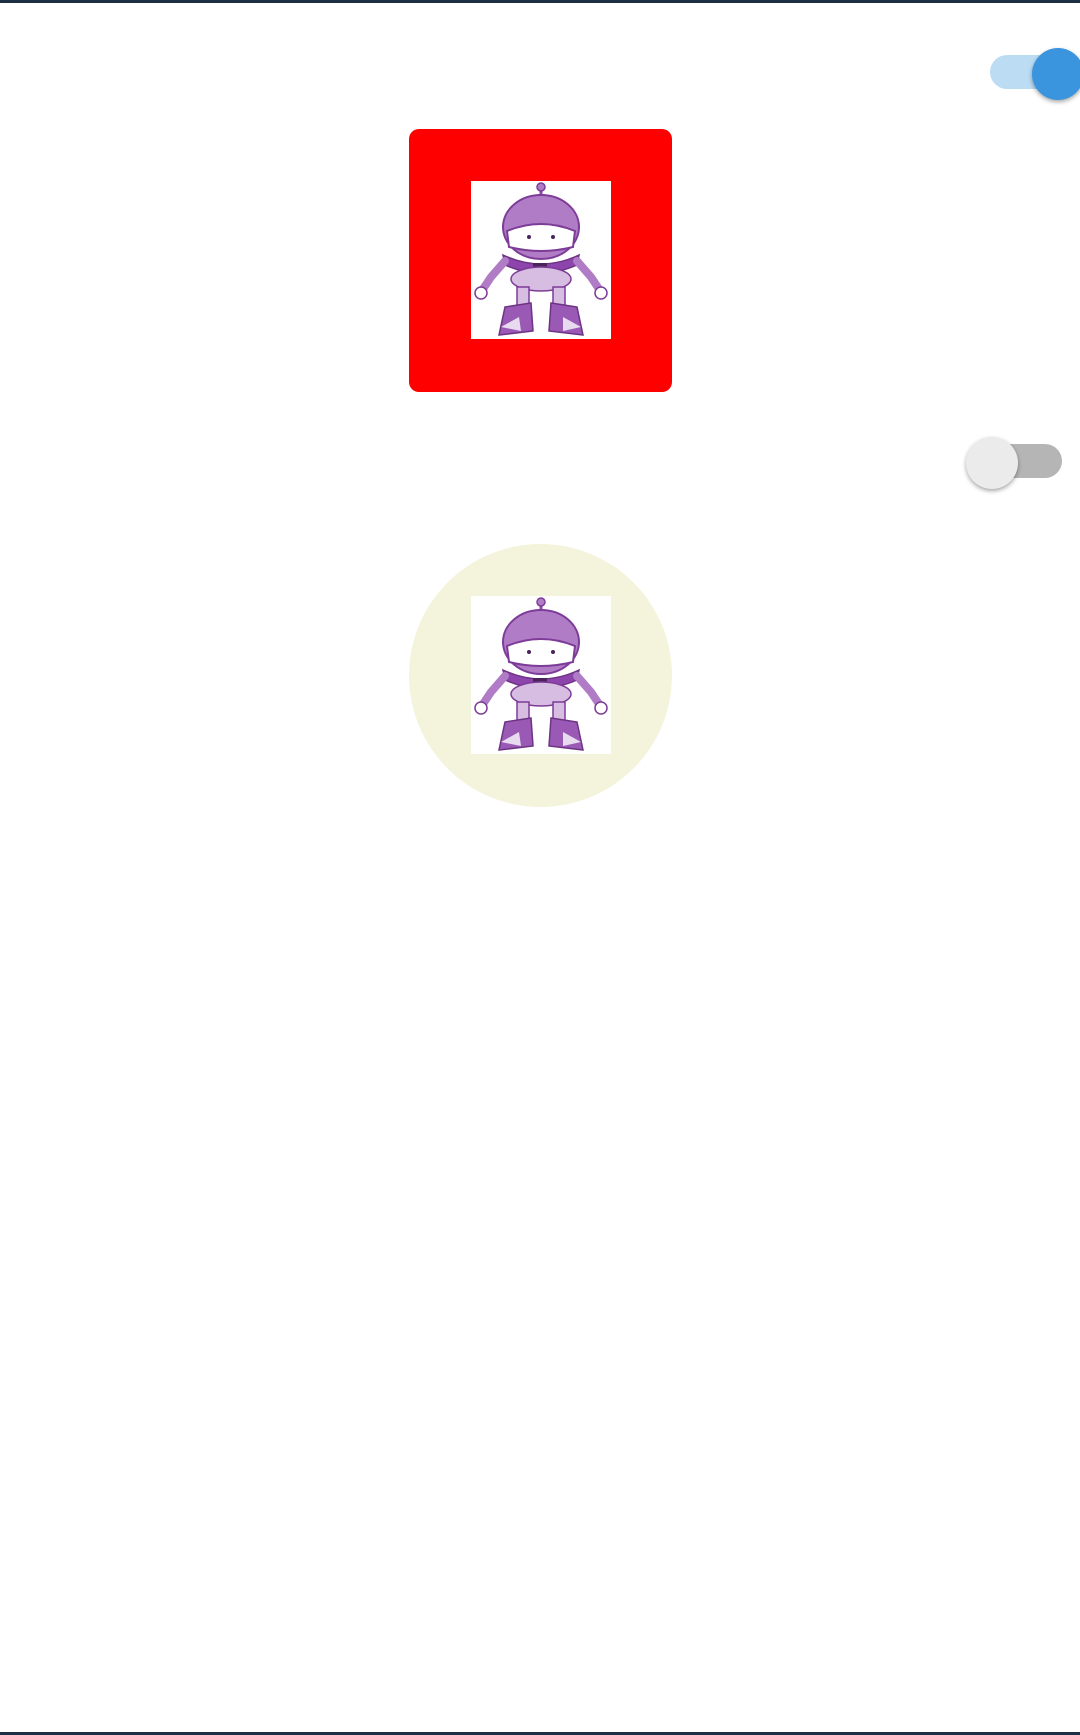  I want to click on beige-circle-frame, so click(540, 675).